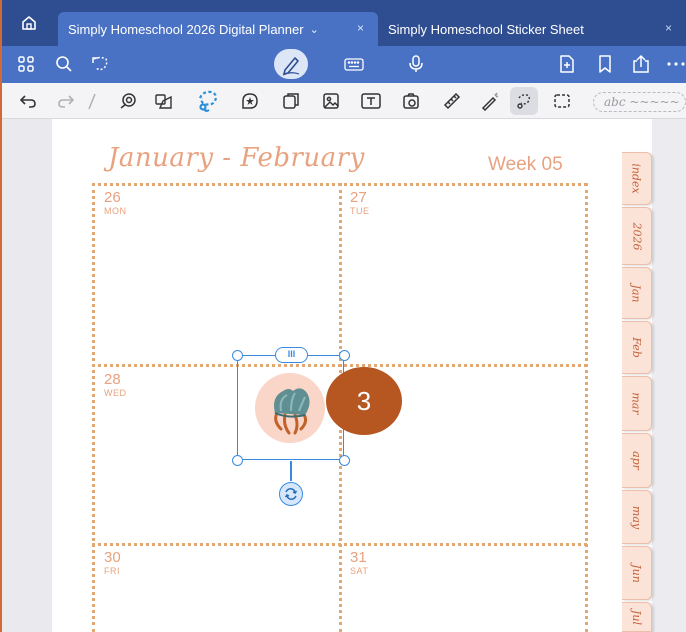 Image resolution: width=686 pixels, height=632 pixels. I want to click on side-tab-label: Jan, so click(636, 293).